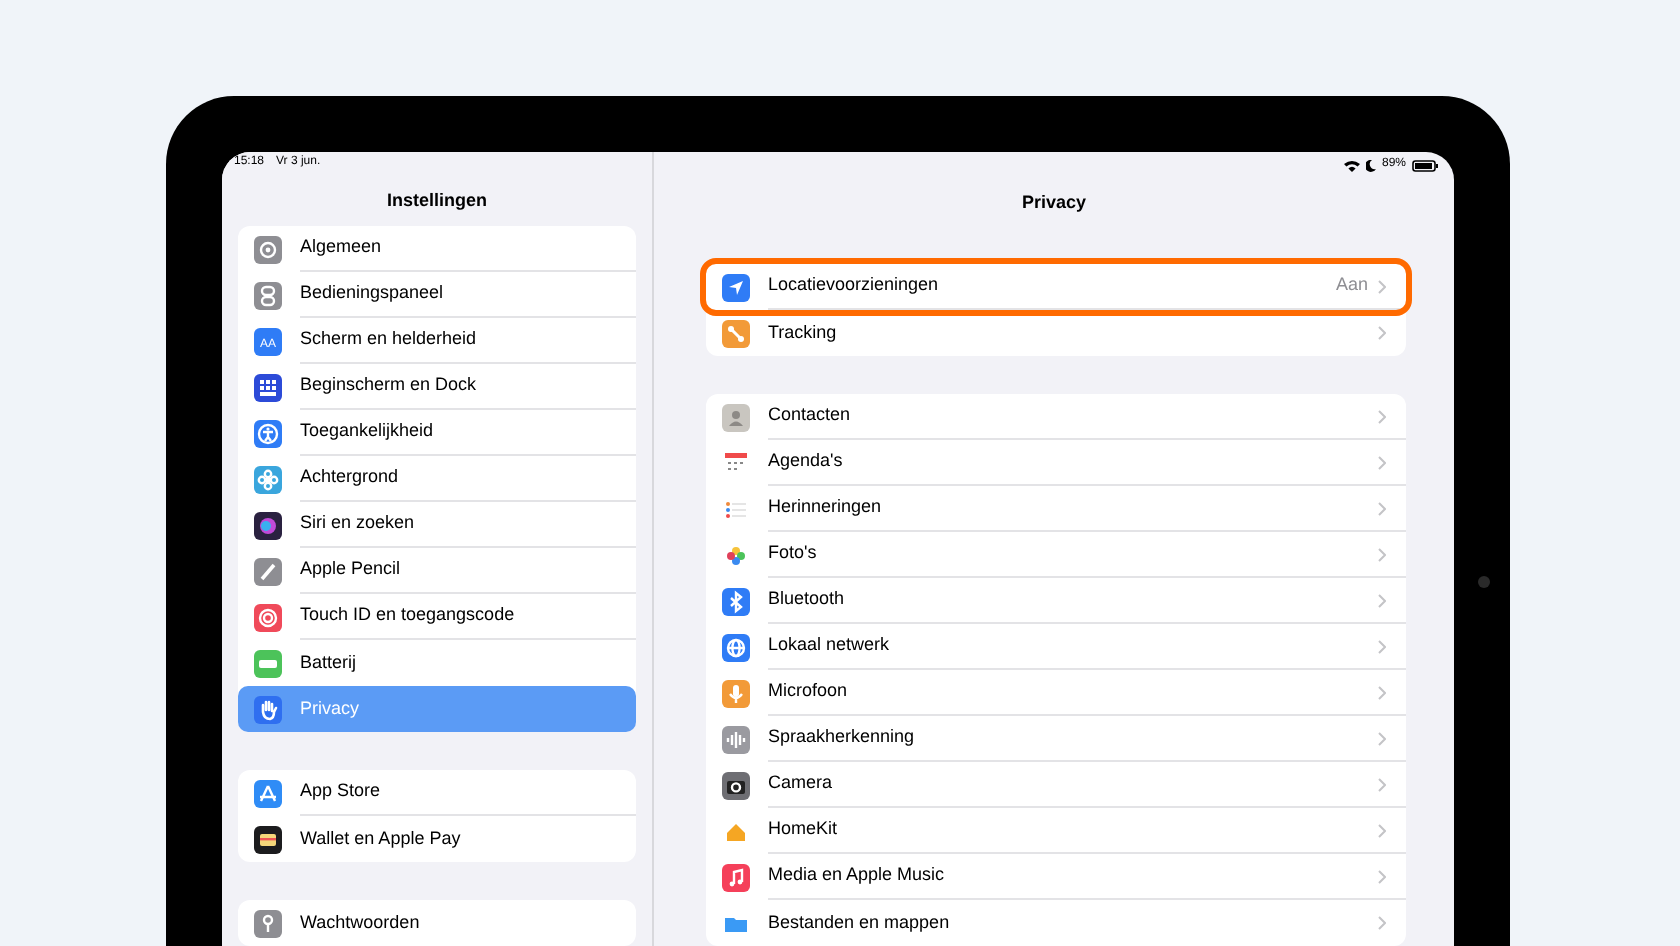 The height and width of the screenshot is (946, 1680). What do you see at coordinates (1425, 165) in the screenshot?
I see `battery-icon` at bounding box center [1425, 165].